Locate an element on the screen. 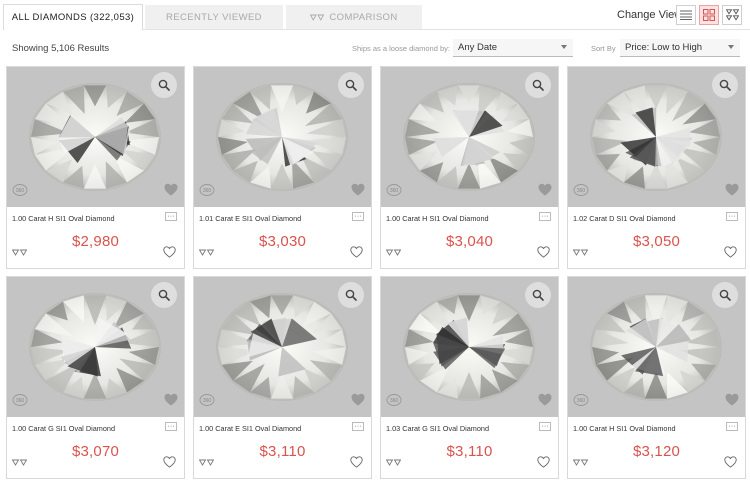  tab-comparison: COMPARISON is located at coordinates (354, 17).